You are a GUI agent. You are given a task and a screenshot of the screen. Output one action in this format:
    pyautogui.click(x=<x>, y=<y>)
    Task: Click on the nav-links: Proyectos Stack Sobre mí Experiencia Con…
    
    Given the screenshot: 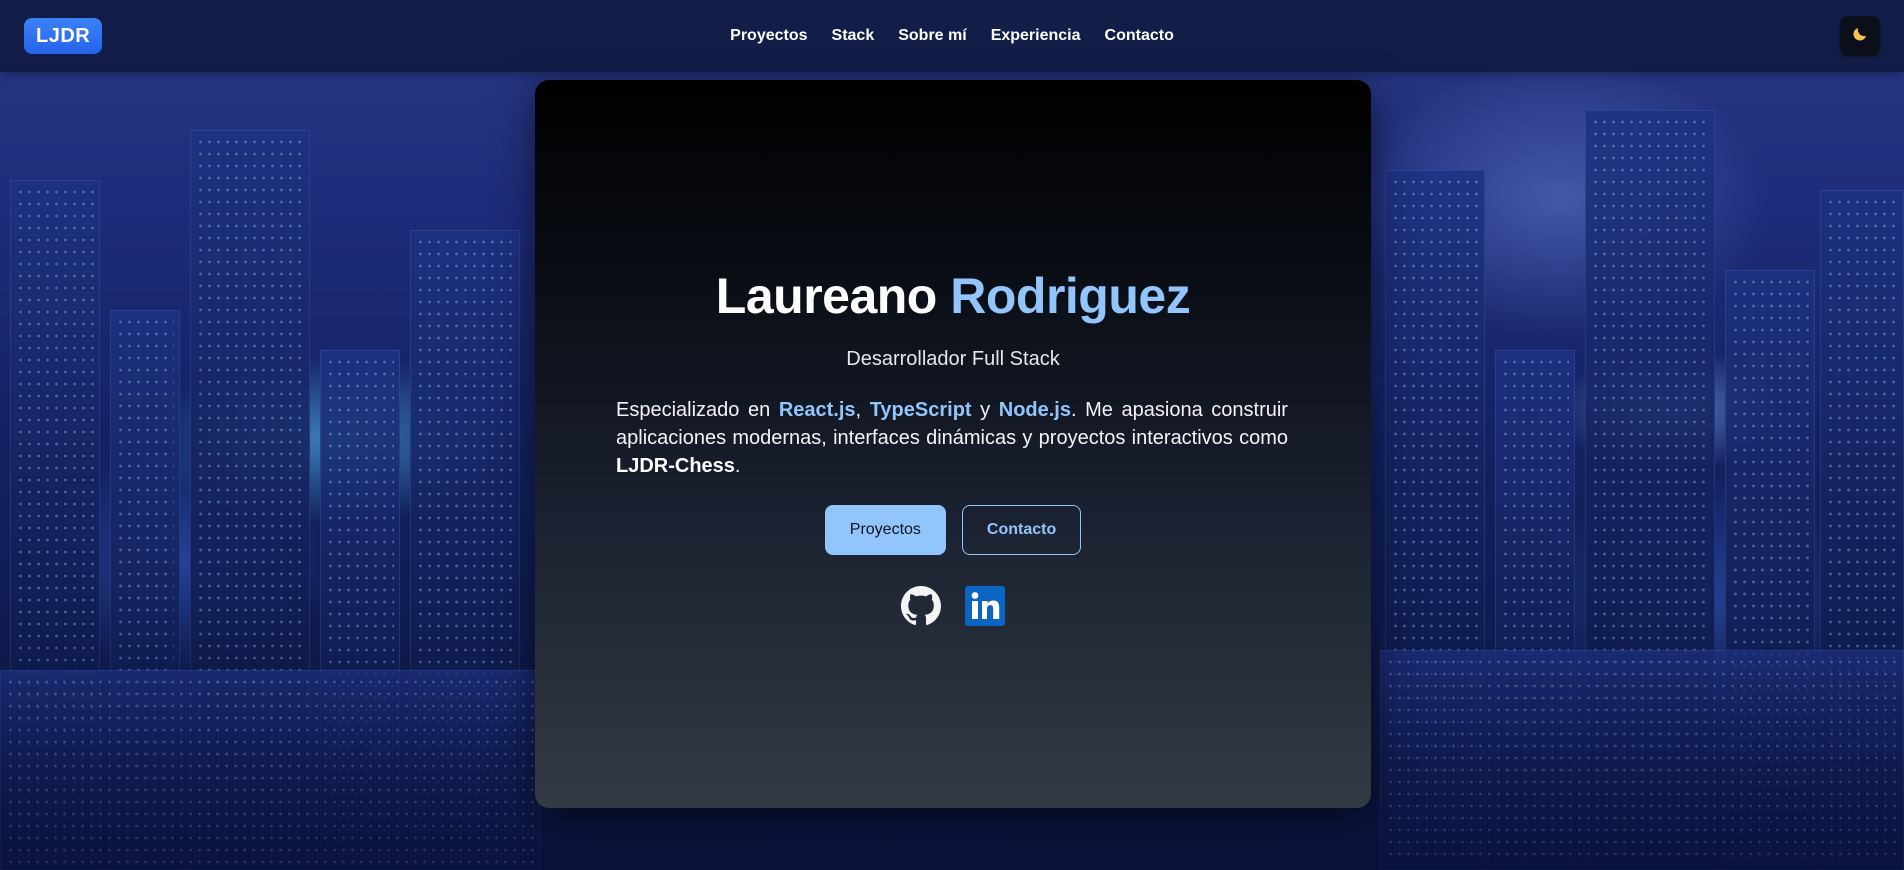 What is the action you would take?
    pyautogui.click(x=952, y=36)
    